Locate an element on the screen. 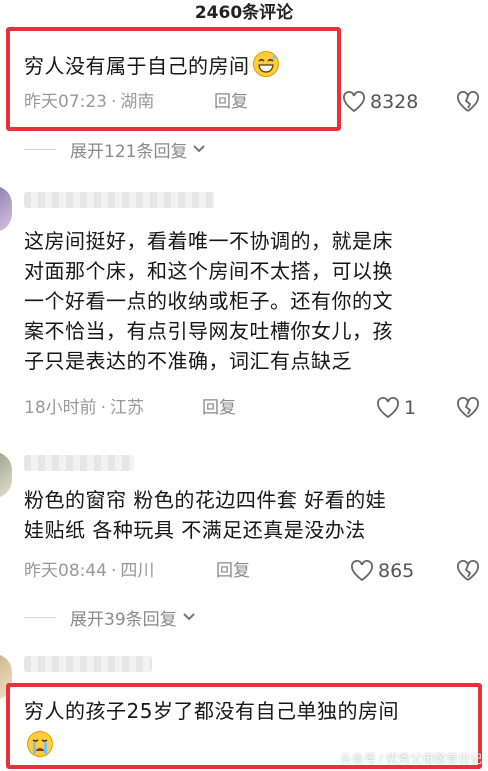 The image size is (488, 771). comment-meta-info: 18小时前 · 江苏 is located at coordinates (84, 408).